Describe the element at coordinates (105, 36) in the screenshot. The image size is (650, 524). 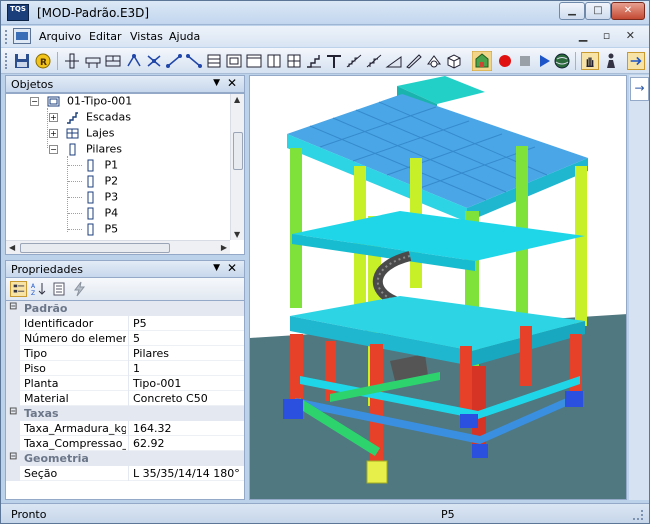
I see `menu-editar: Editar` at that location.